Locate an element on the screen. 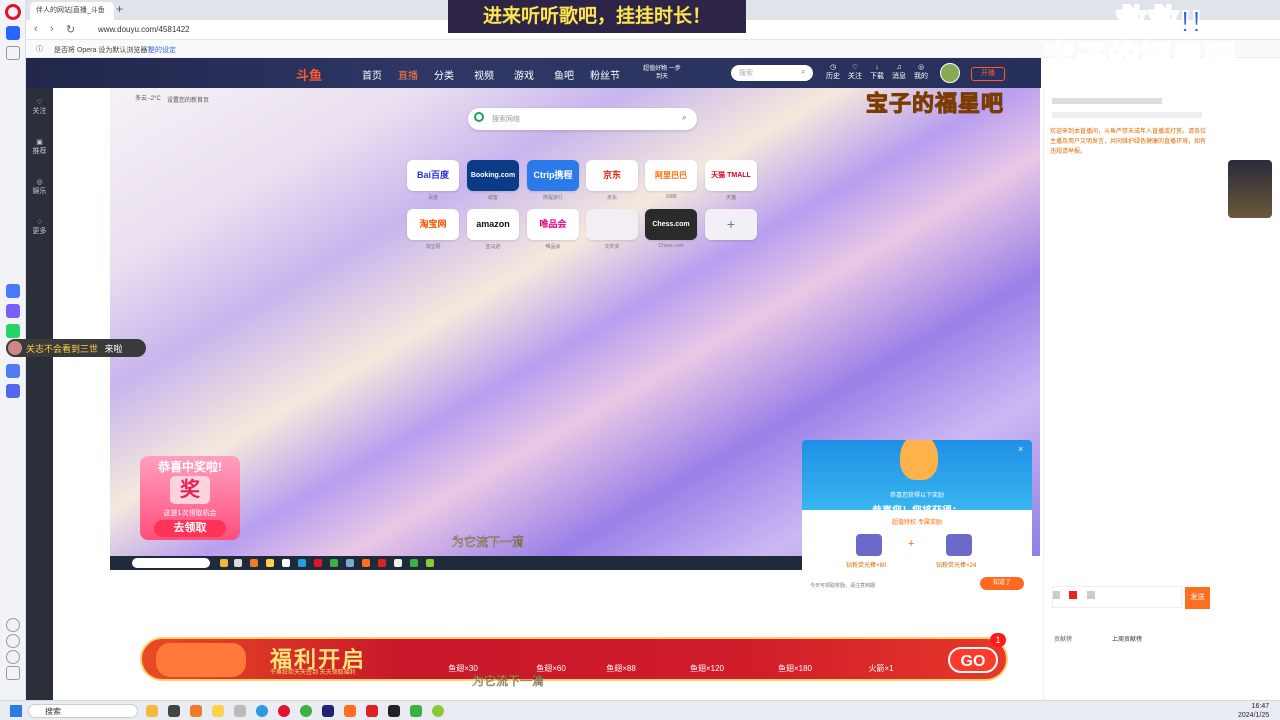 This screenshot has height=720, width=1280. got-it-button: 知道了 is located at coordinates (1002, 583).